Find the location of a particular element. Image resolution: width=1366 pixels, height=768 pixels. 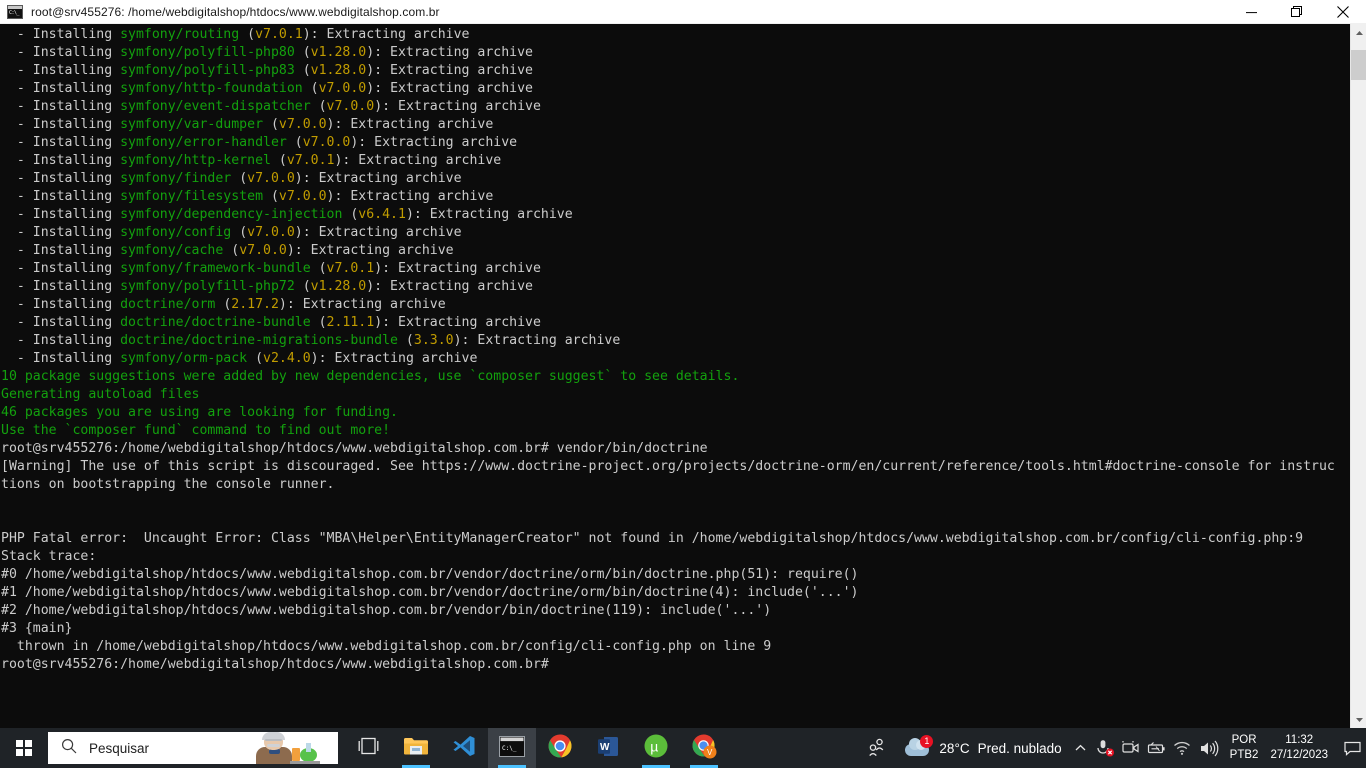

utorrent-icon: µ is located at coordinates (656, 748).